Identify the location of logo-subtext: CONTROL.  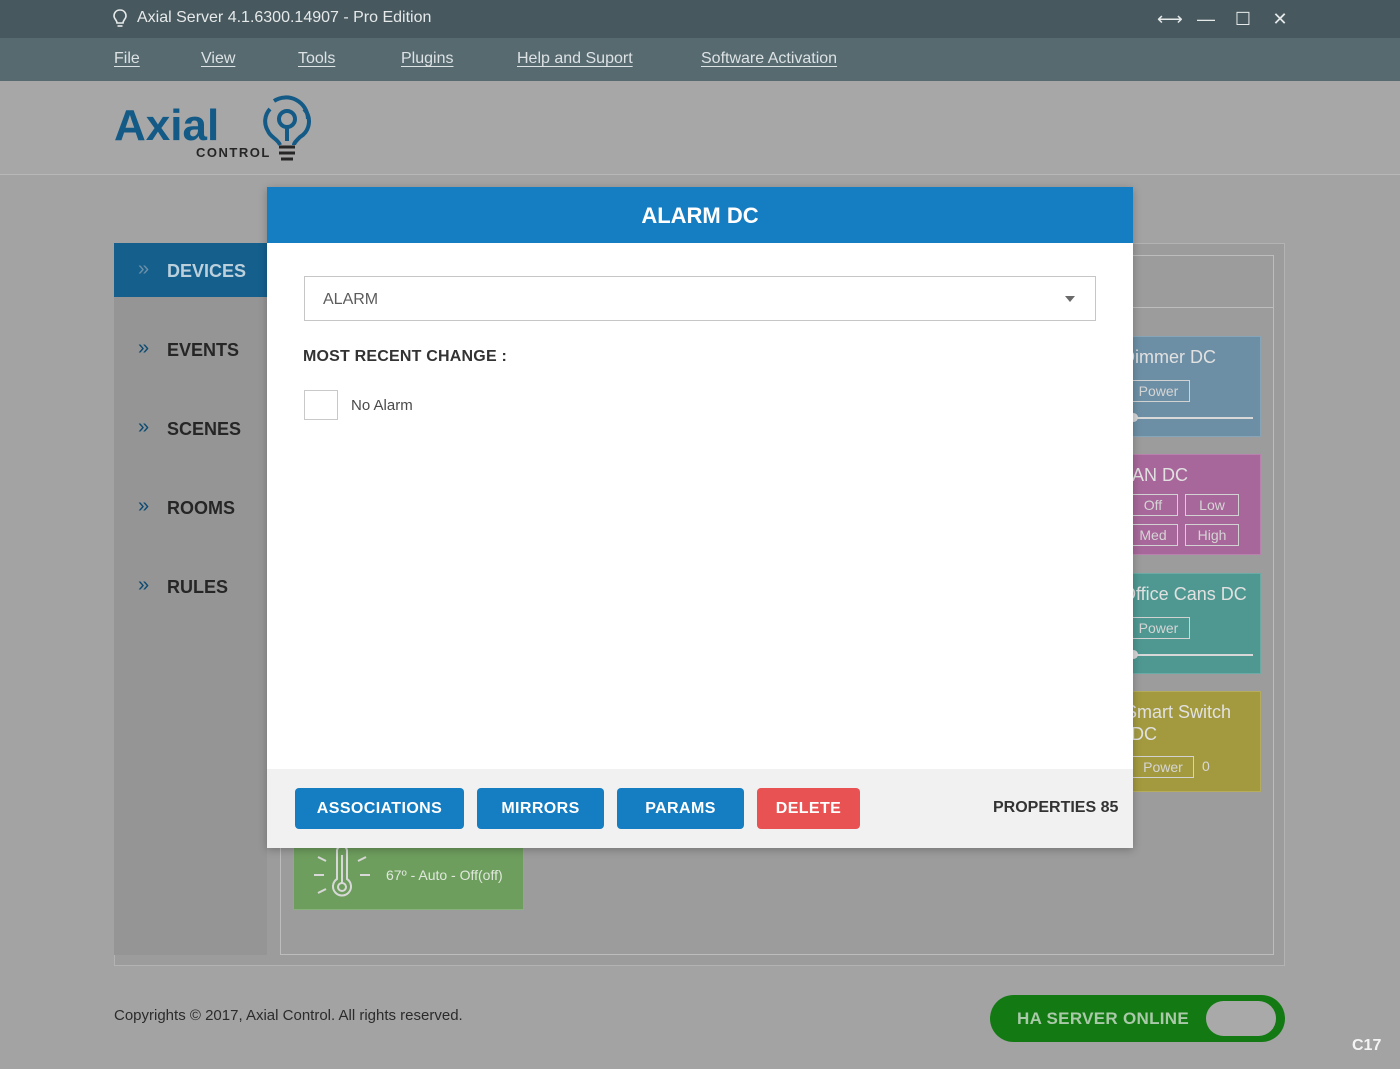
(233, 152).